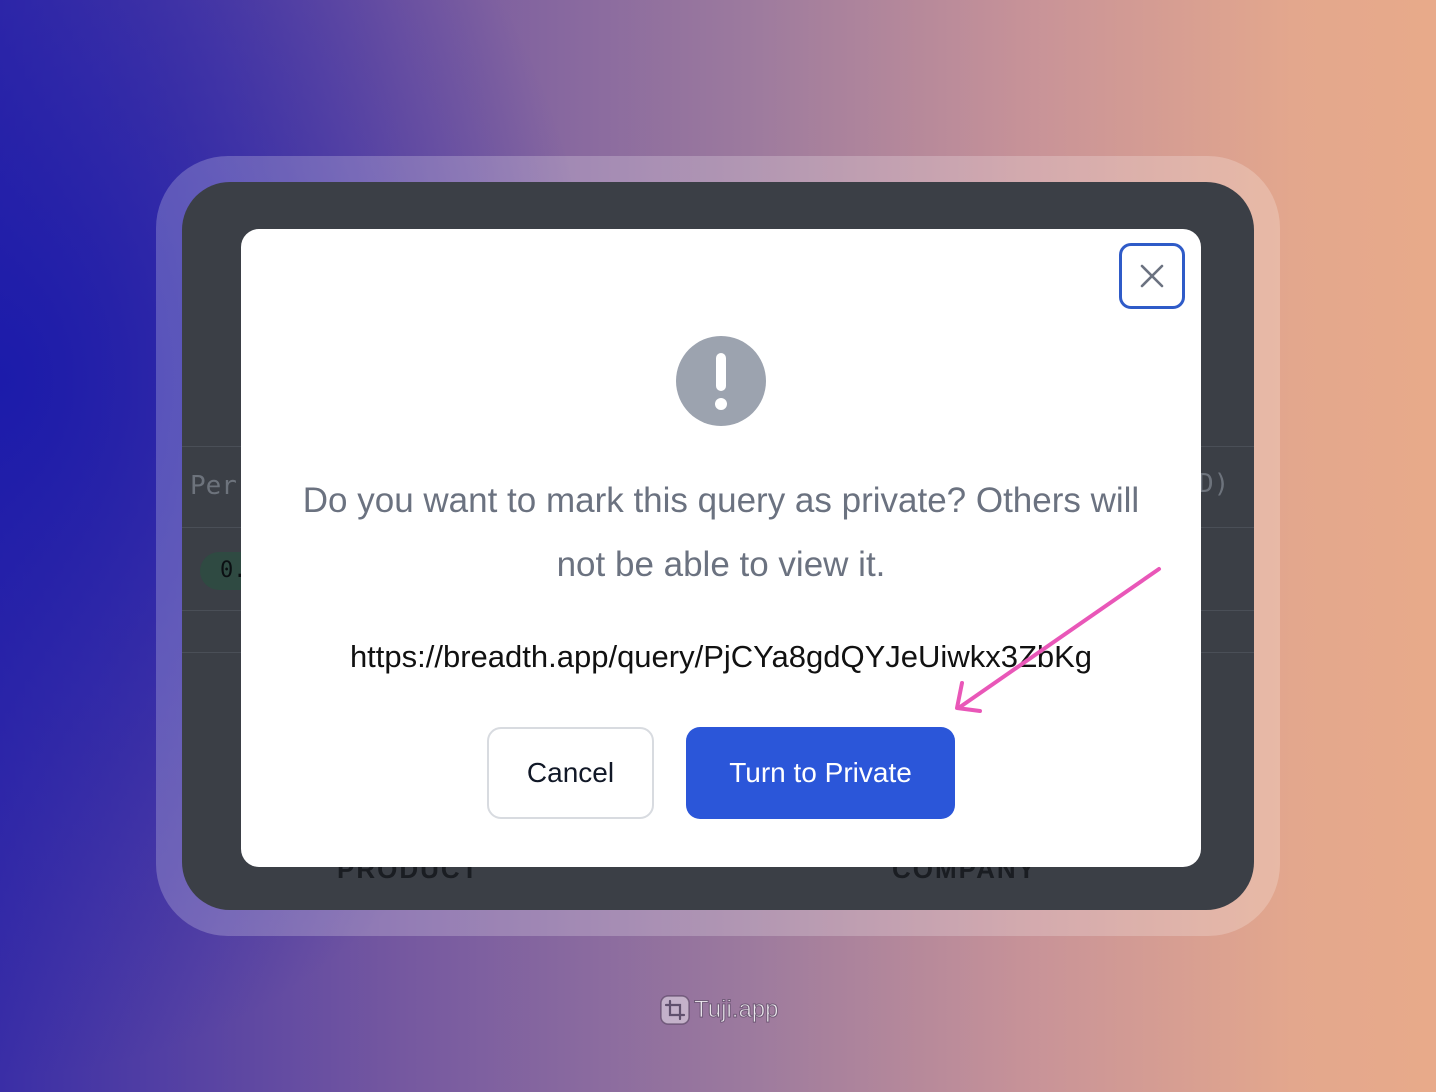  I want to click on crop-icon, so click(675, 1010).